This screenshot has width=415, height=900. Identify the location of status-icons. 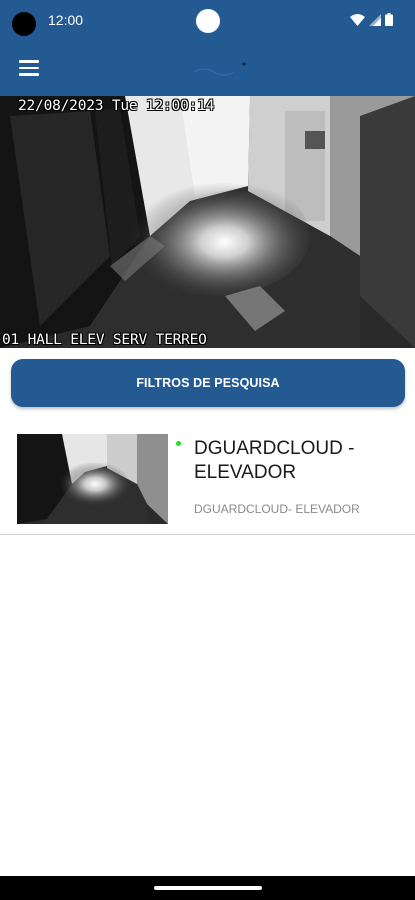
(371, 19).